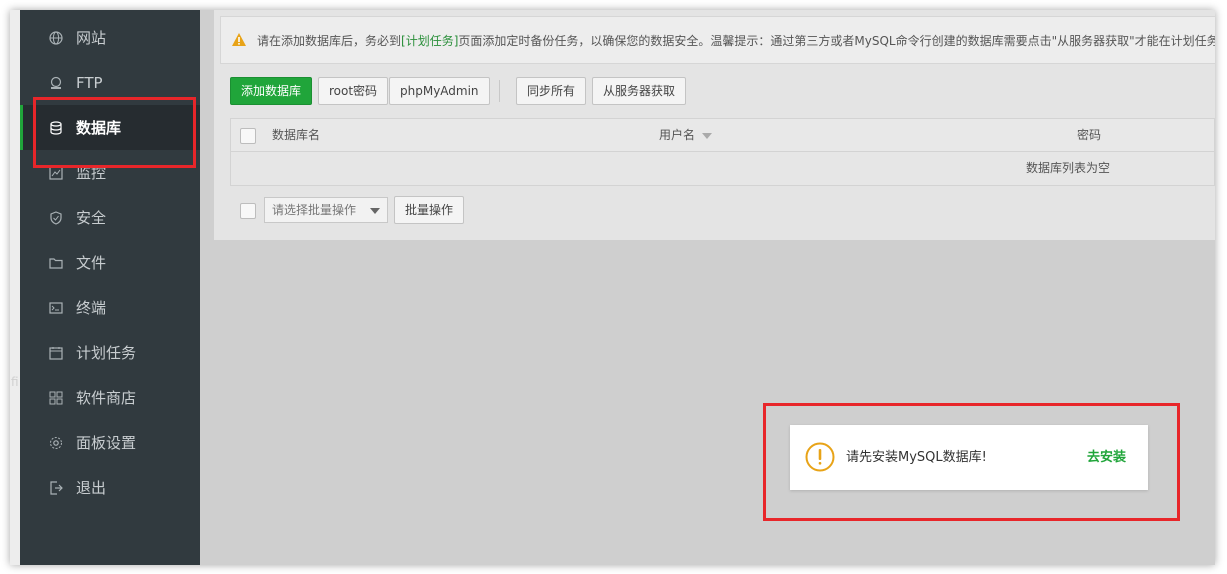 The height and width of the screenshot is (574, 1227). Describe the element at coordinates (56, 218) in the screenshot. I see `shield-icon` at that location.